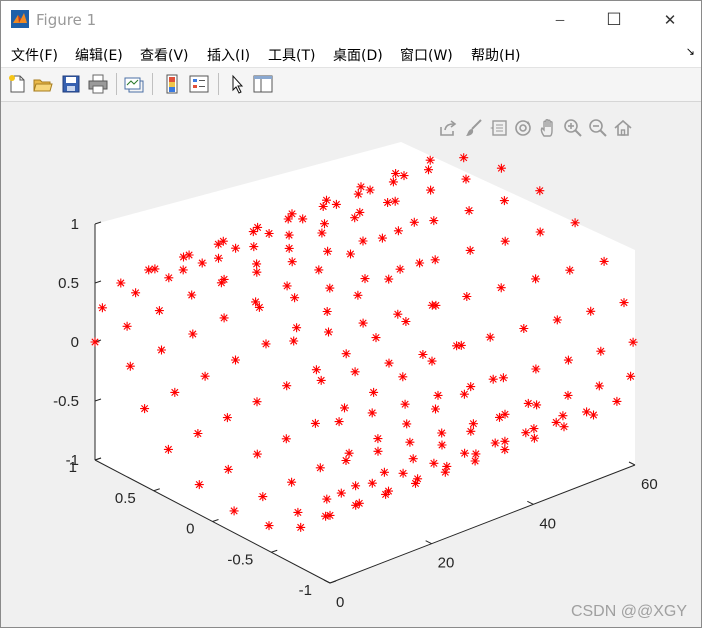  I want to click on property-inspector-icon, so click(263, 84).